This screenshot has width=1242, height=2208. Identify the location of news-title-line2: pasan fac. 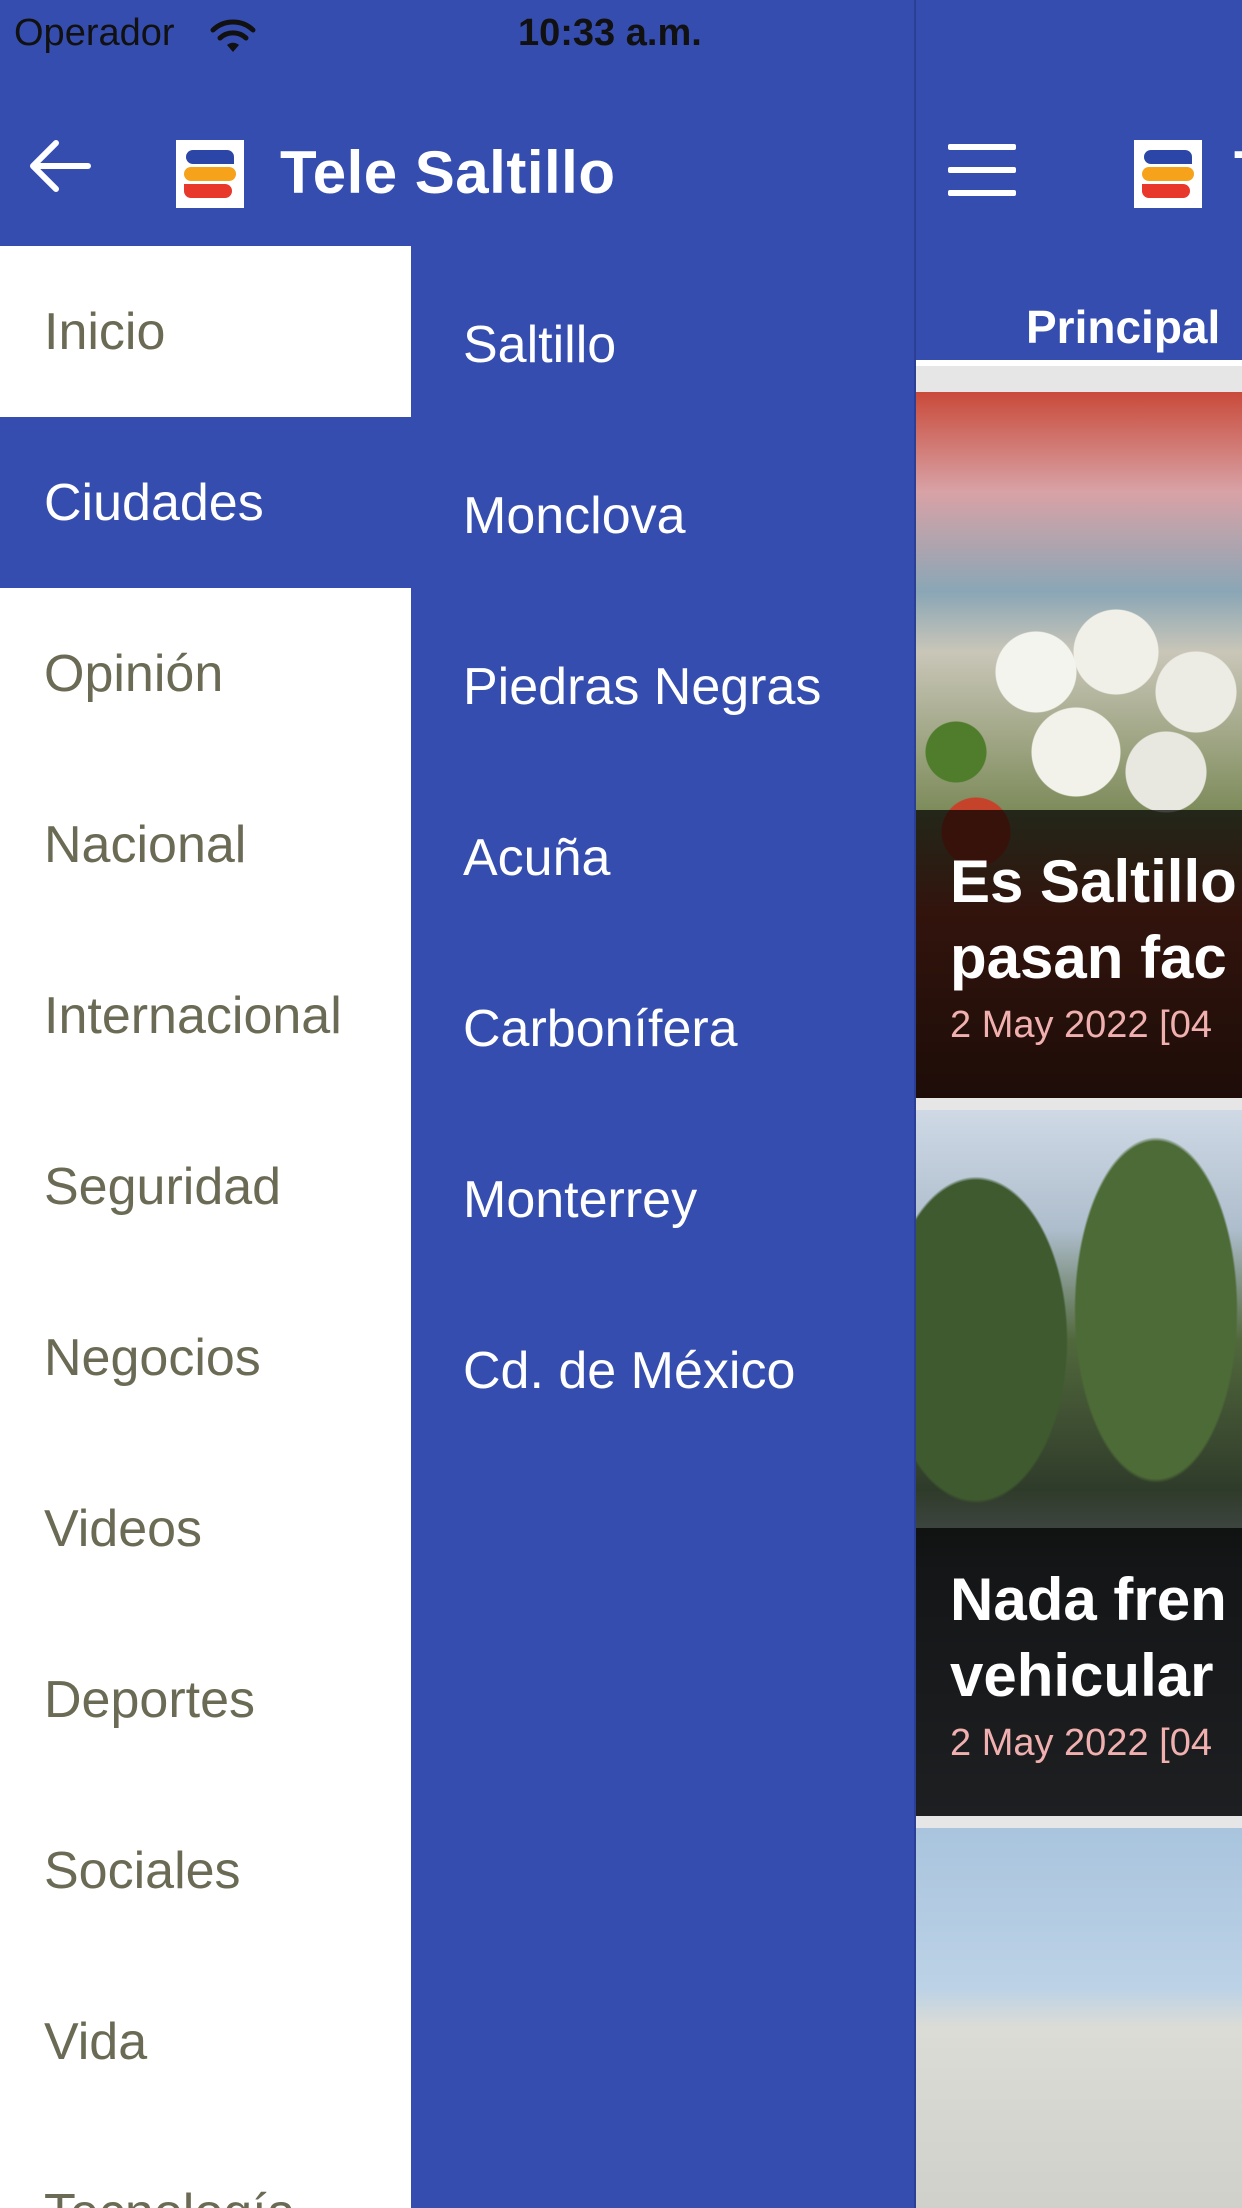
(1088, 957).